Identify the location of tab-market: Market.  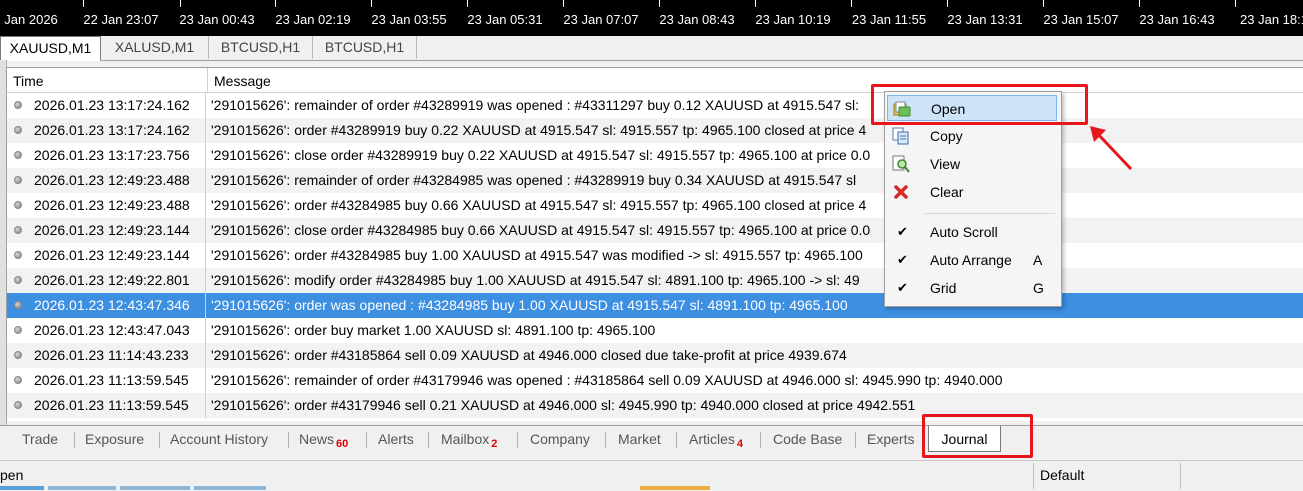
(639, 439).